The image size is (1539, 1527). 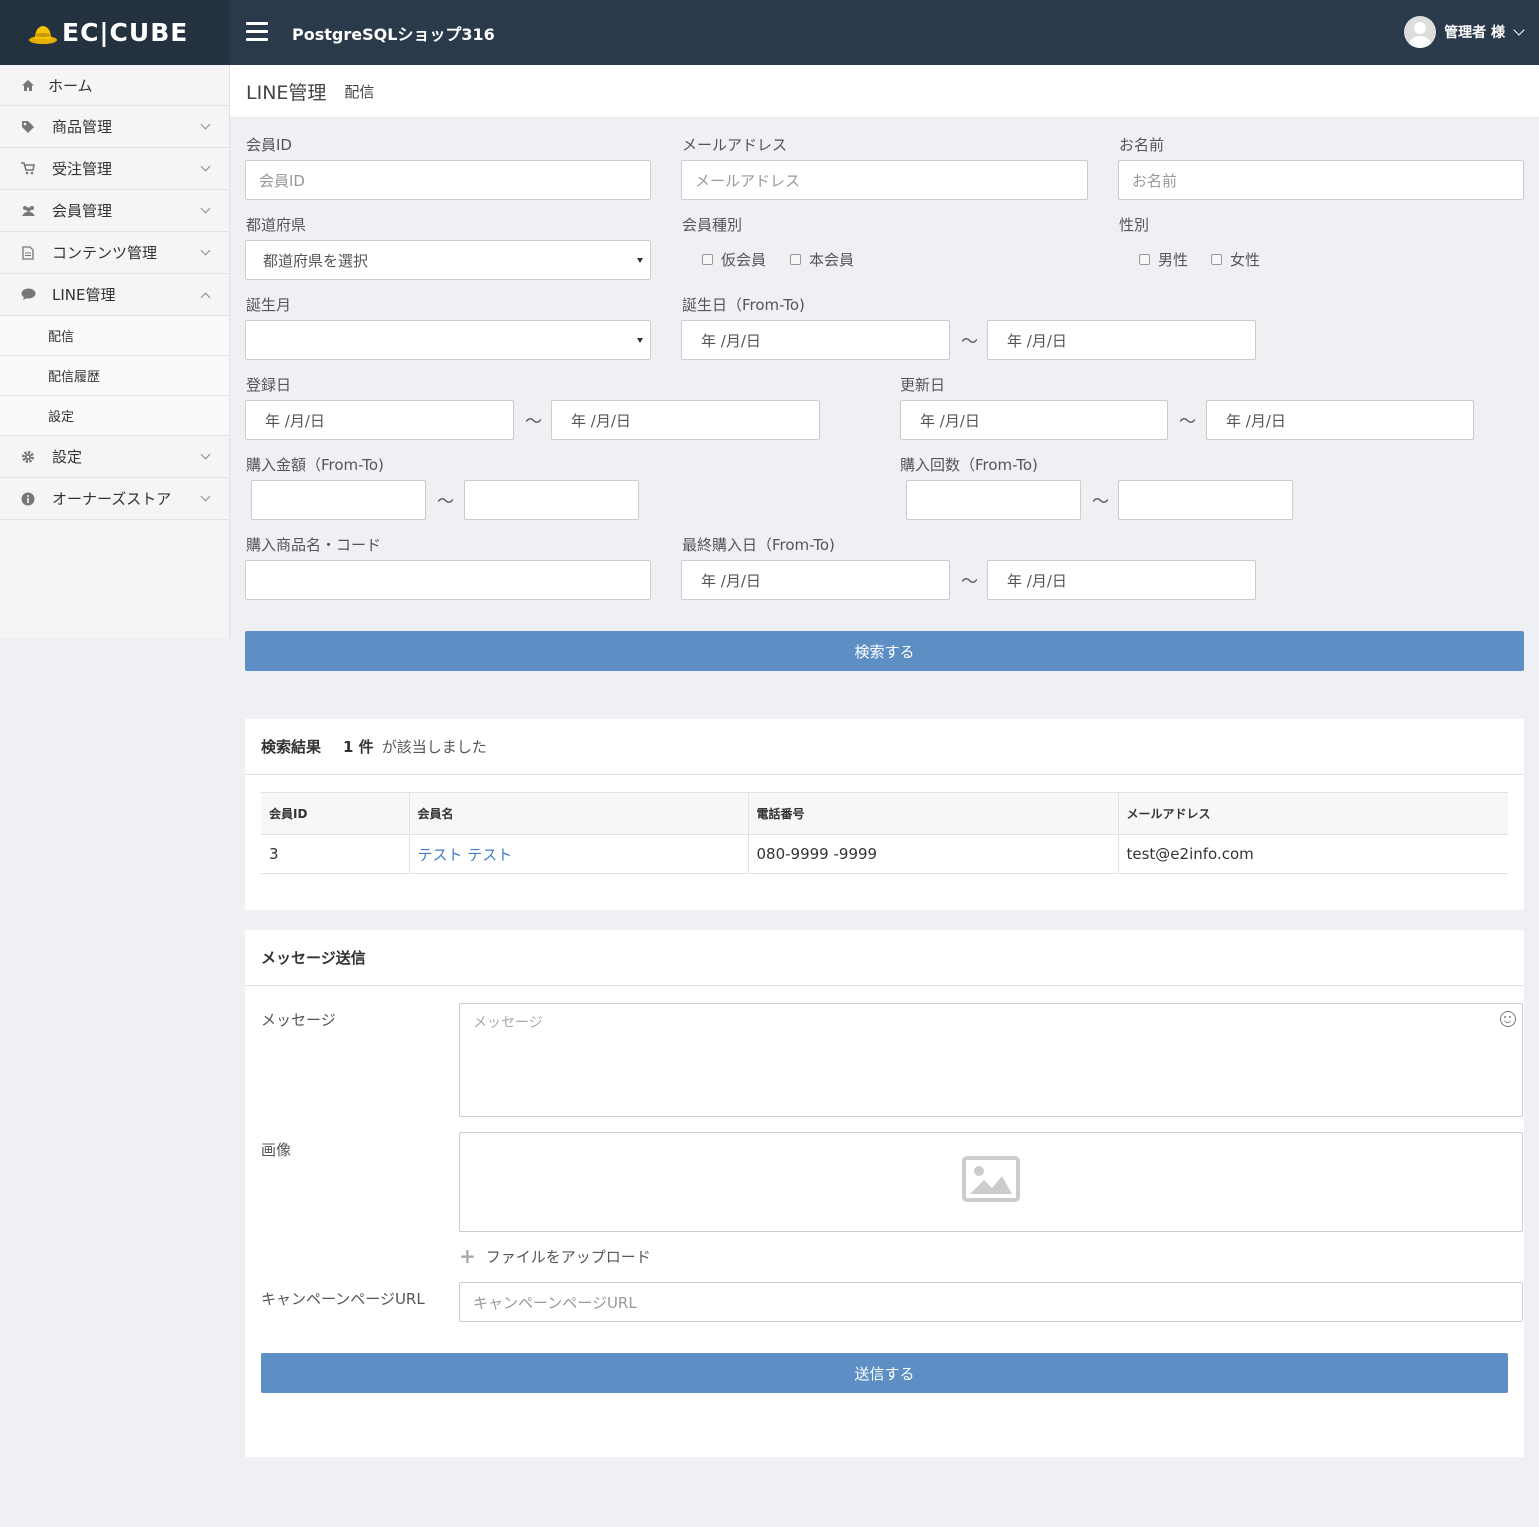 What do you see at coordinates (125, 32) in the screenshot?
I see `logo-text: EC|CUBE` at bounding box center [125, 32].